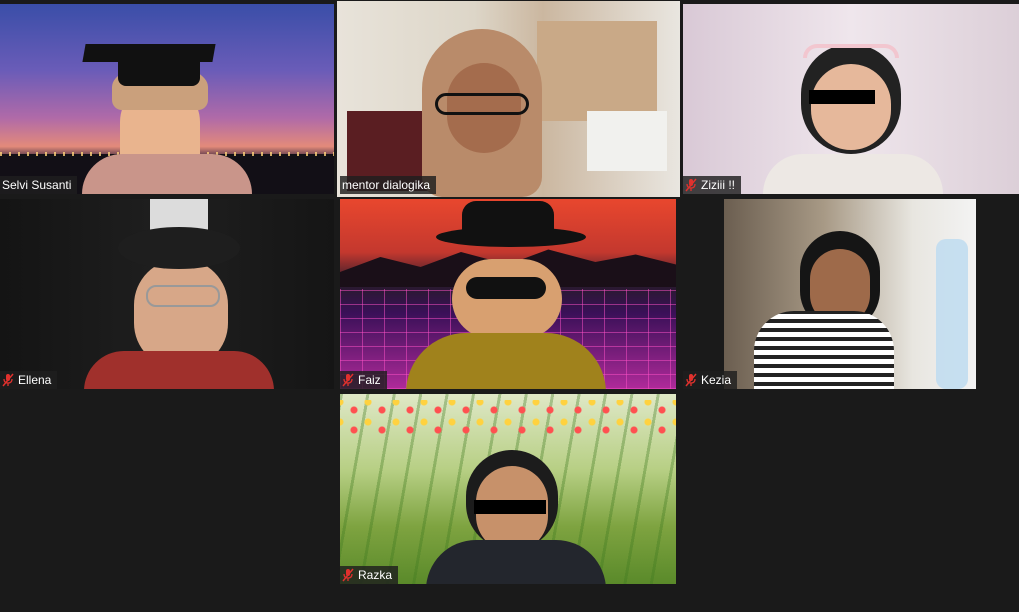 The width and height of the screenshot is (1019, 612). Describe the element at coordinates (375, 575) in the screenshot. I see `participant-name: Razka` at that location.